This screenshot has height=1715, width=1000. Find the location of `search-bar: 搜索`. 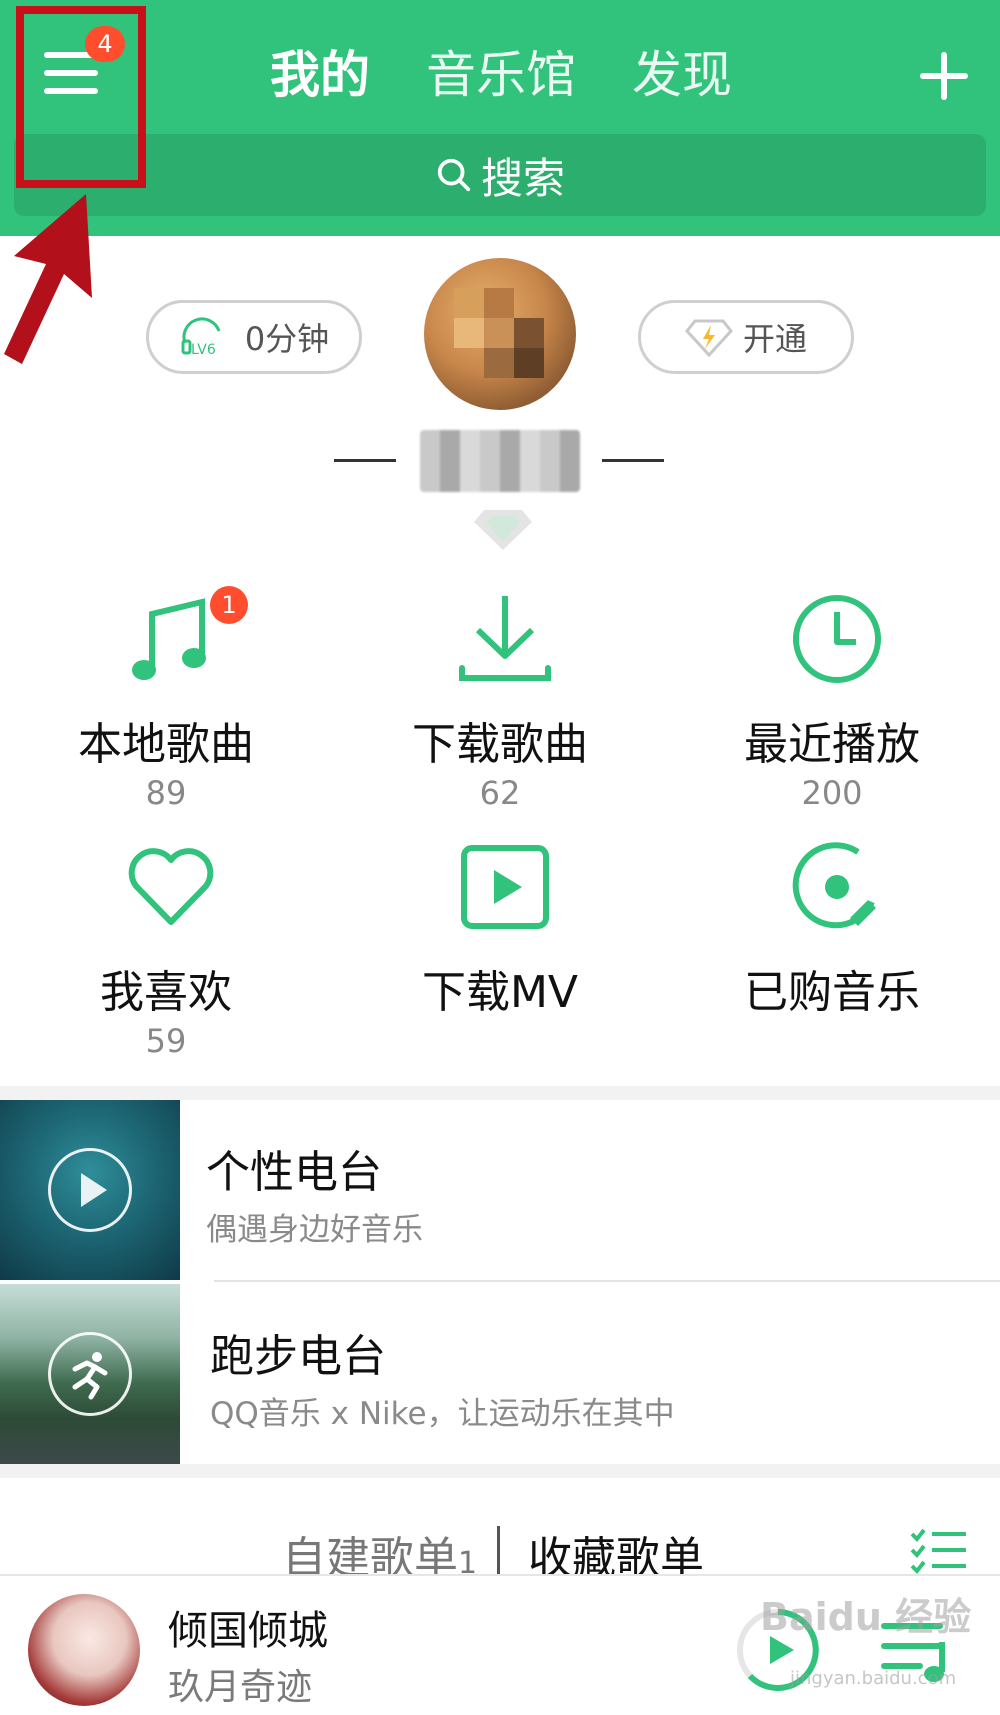

search-bar: 搜索 is located at coordinates (500, 175).